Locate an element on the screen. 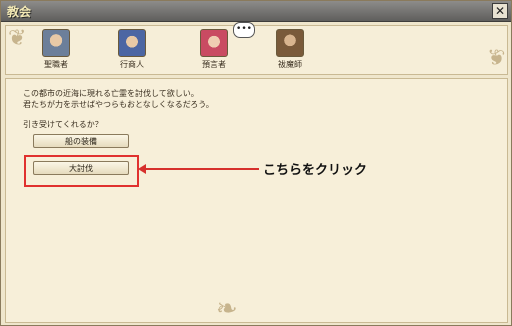 The height and width of the screenshot is (326, 512). npc-merchant: 行商人 is located at coordinates (132, 49).